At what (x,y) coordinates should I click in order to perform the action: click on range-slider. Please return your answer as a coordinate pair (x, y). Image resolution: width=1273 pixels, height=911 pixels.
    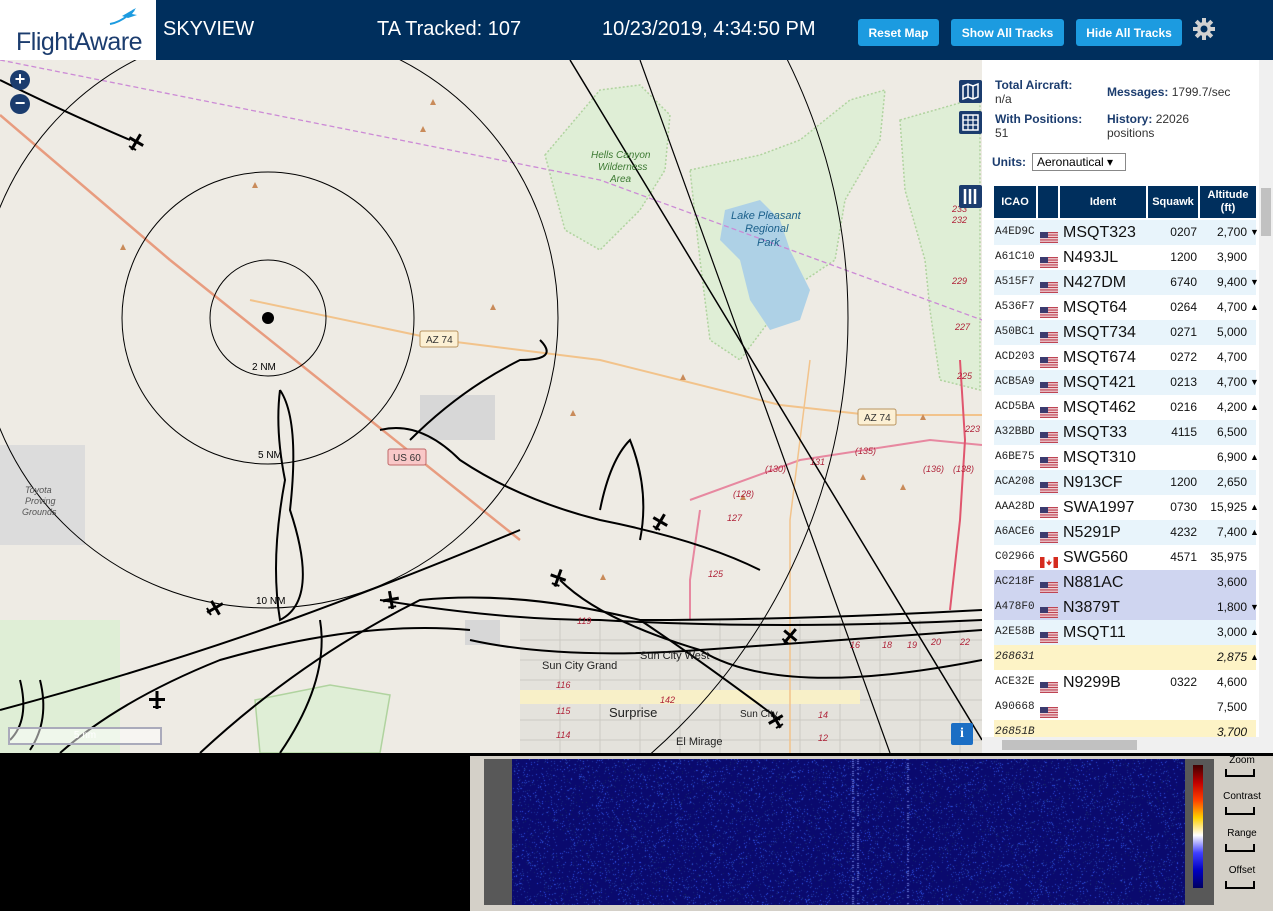
    Looking at the image, I should click on (1240, 848).